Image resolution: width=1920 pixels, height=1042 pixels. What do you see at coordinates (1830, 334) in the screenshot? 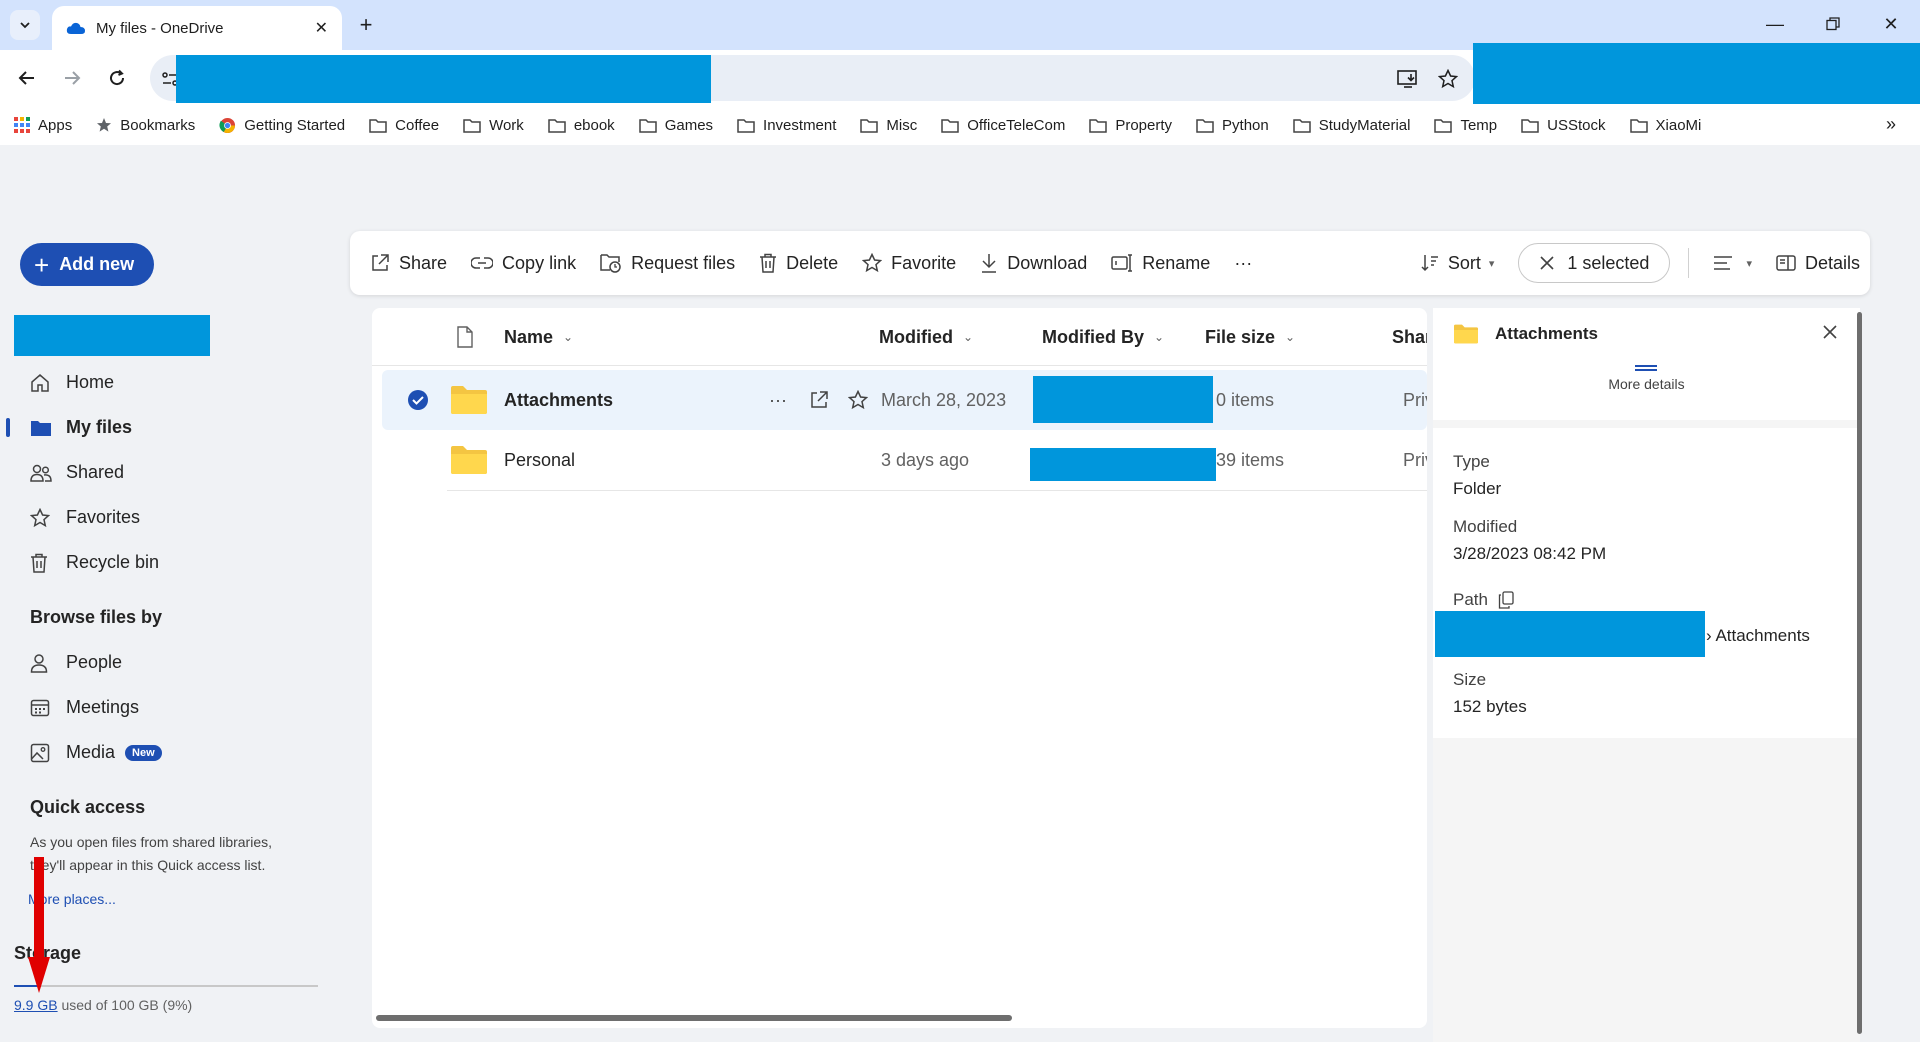
I see `close-details-button` at bounding box center [1830, 334].